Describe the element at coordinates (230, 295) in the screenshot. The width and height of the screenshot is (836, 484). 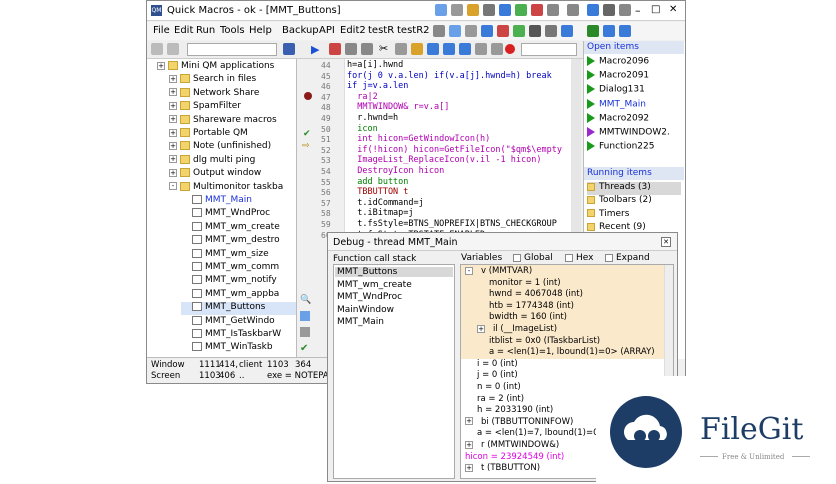
I see `tree-item: MMT_wm_appba` at that location.